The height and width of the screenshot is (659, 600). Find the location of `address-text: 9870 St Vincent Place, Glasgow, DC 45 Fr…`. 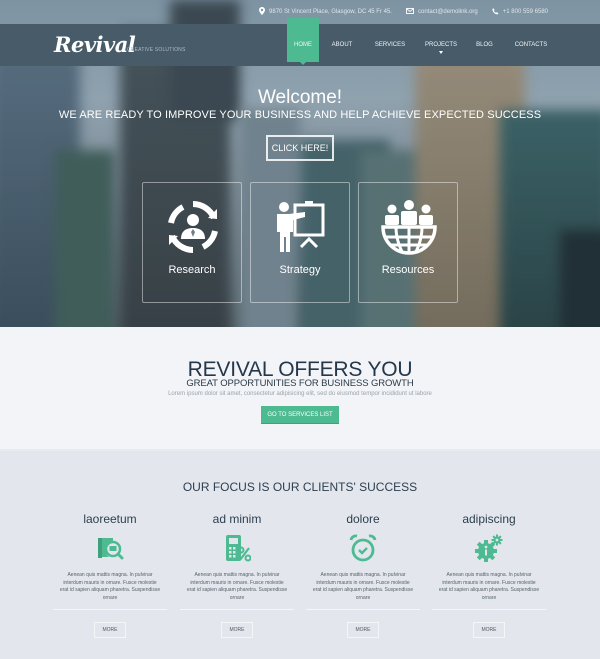

address-text: 9870 St Vincent Place, Glasgow, DC 45 Fr… is located at coordinates (330, 12).